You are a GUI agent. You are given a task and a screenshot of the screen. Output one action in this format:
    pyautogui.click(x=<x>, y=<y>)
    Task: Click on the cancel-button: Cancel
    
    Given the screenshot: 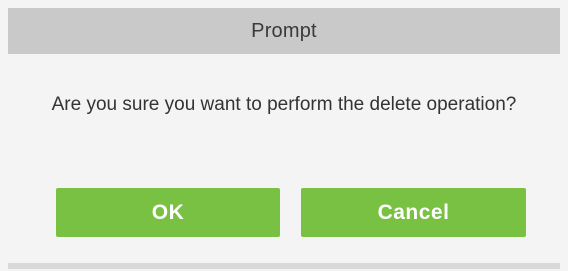 What is the action you would take?
    pyautogui.click(x=413, y=212)
    